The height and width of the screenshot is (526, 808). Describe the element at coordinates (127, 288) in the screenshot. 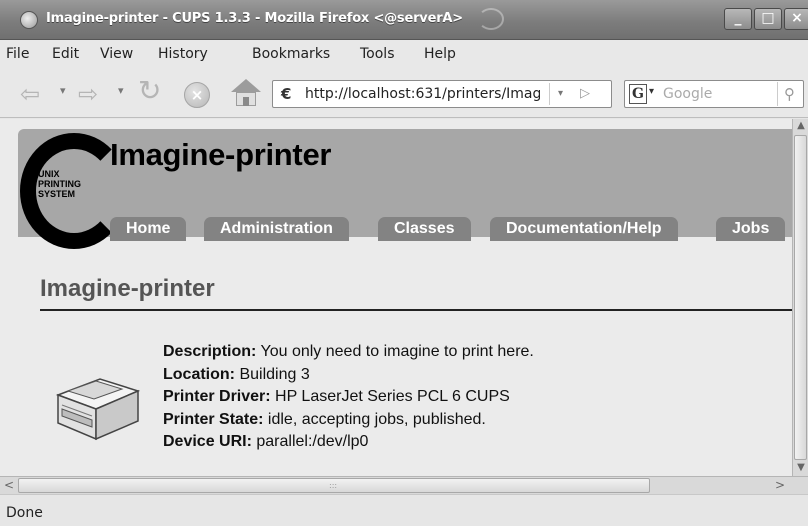

I see `page-title: Imagine-printer` at that location.